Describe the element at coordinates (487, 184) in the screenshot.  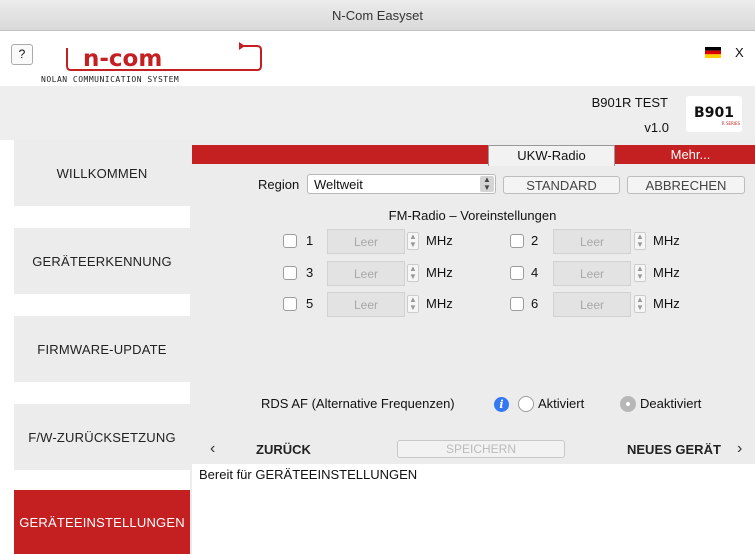
I see `select-arrows-icon: ▲ ▼` at that location.